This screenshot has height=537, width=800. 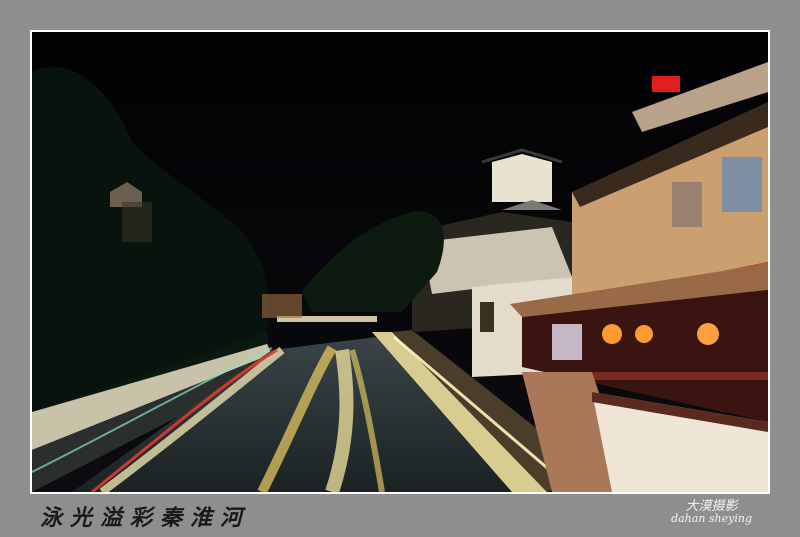 I want to click on red-lantern-top, so click(x=666, y=84).